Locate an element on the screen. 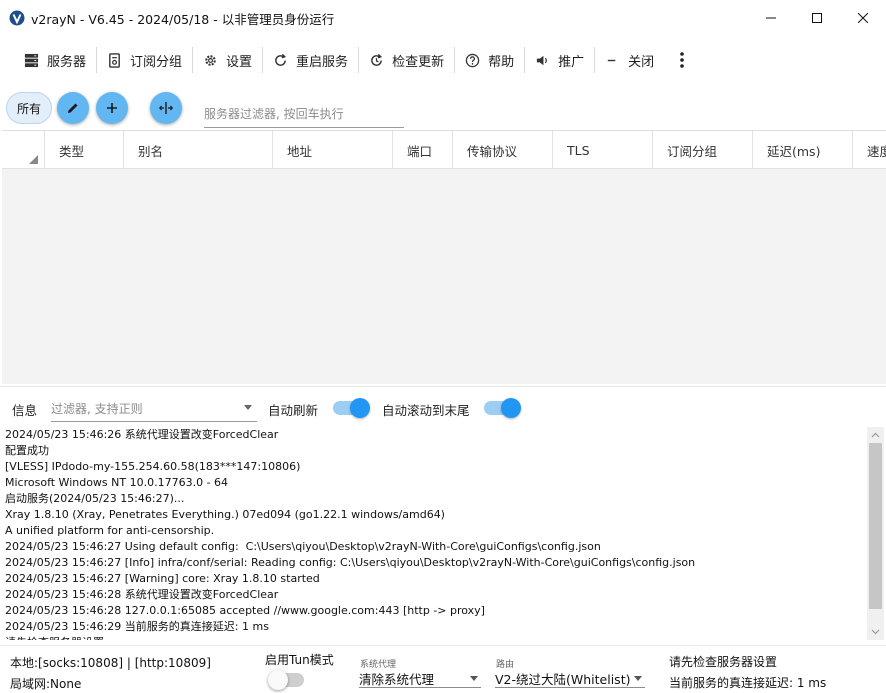 This screenshot has height=693, width=886. promotion-button: 推广 is located at coordinates (559, 60).